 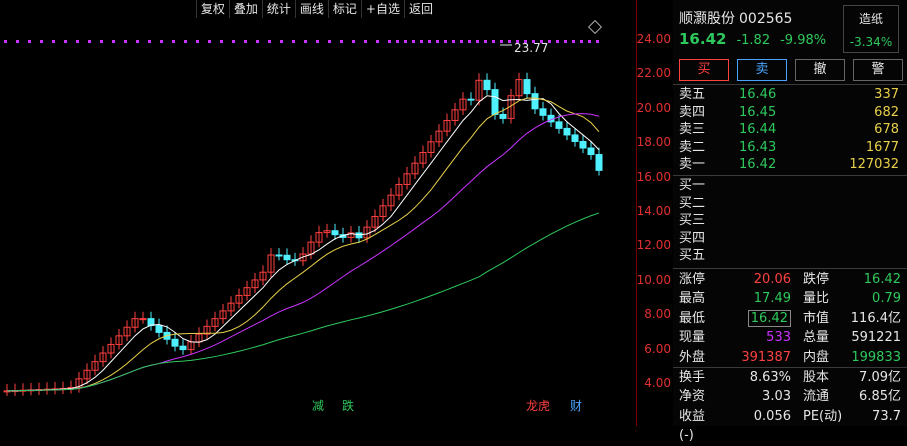 What do you see at coordinates (789, 130) in the screenshot?
I see `ask-row: 卖三 16.44 678` at bounding box center [789, 130].